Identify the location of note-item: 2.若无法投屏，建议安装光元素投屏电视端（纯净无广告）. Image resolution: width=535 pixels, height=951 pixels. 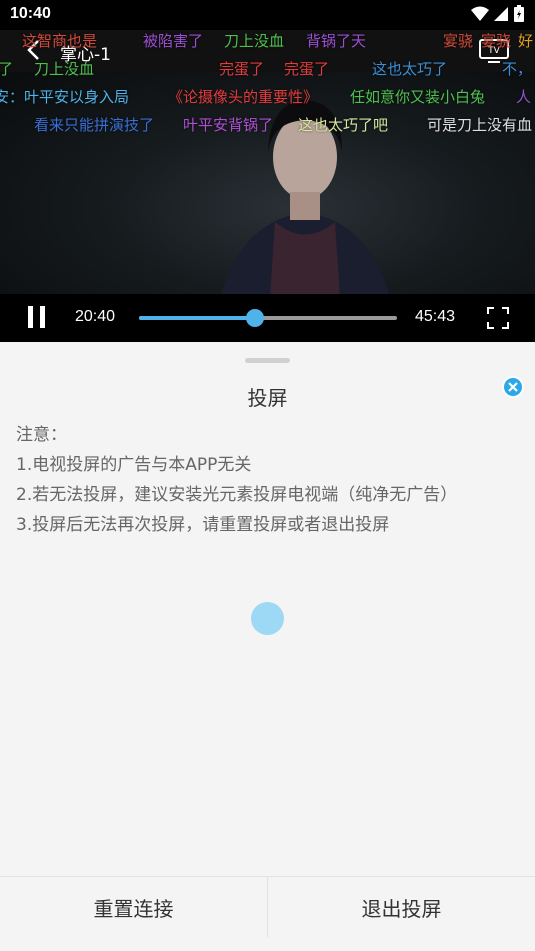
(237, 495).